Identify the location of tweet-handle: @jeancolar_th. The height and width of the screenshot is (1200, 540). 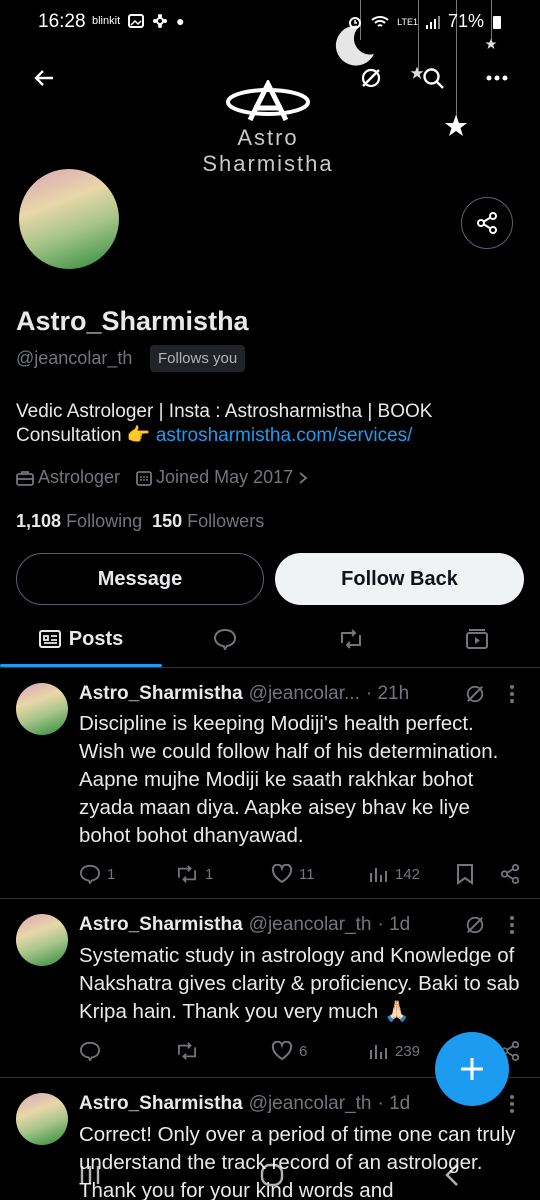
(310, 924).